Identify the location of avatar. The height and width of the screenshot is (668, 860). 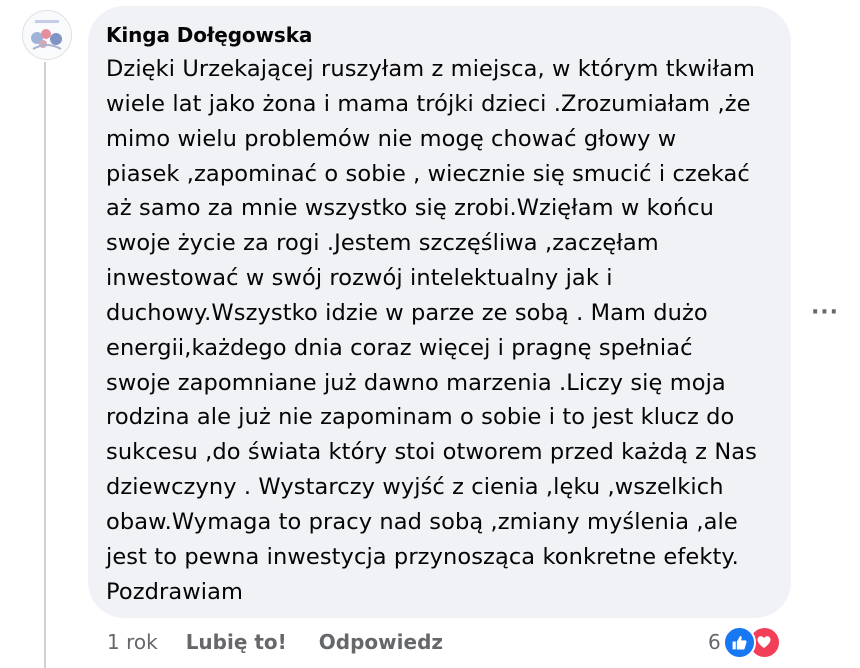
(47, 35).